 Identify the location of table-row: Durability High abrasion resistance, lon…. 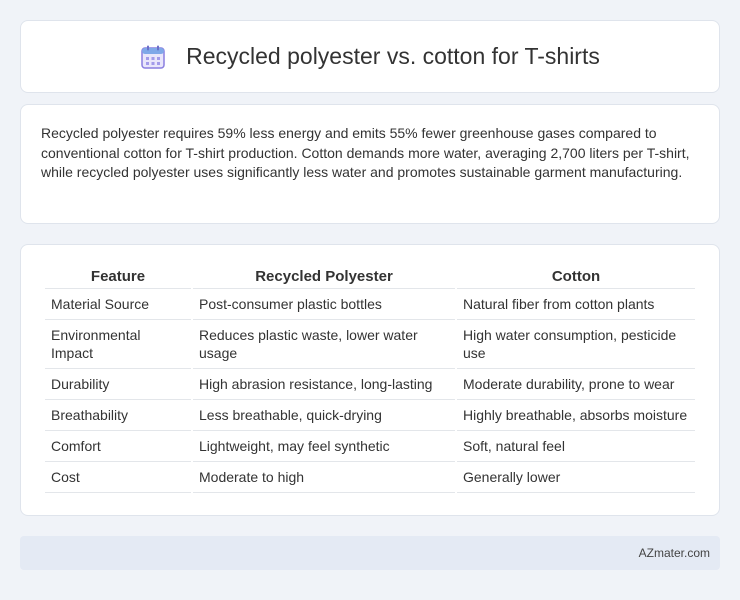
(370, 384).